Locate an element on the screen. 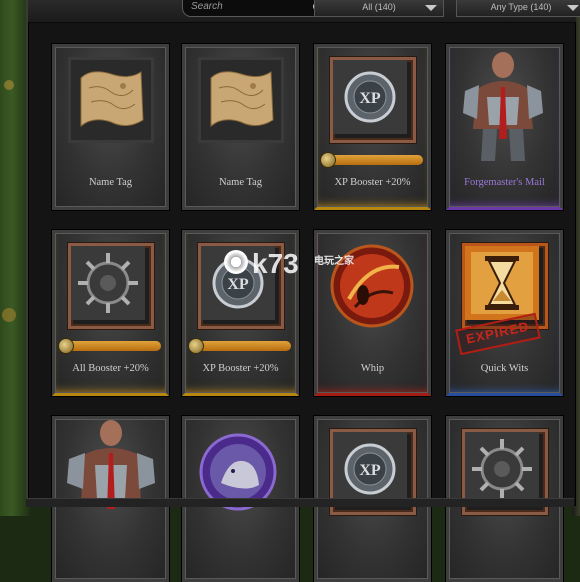 The image size is (580, 582). item-label: All Booster +20% is located at coordinates (110, 368).